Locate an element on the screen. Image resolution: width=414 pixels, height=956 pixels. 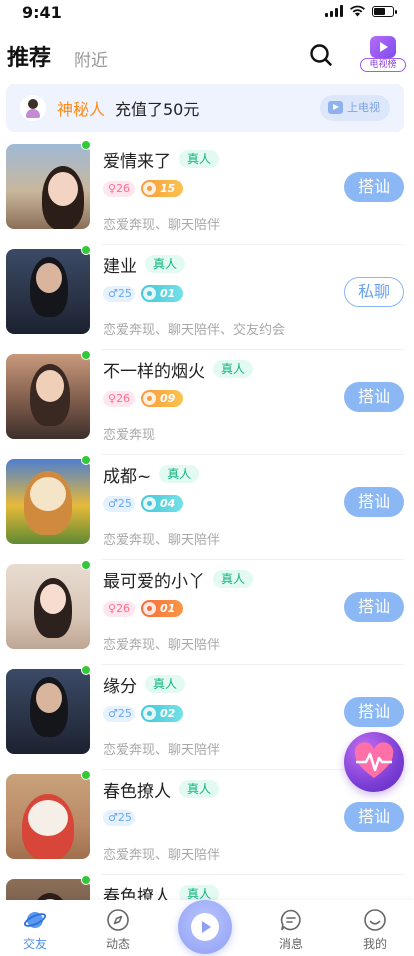
message-icon is located at coordinates (290, 920).